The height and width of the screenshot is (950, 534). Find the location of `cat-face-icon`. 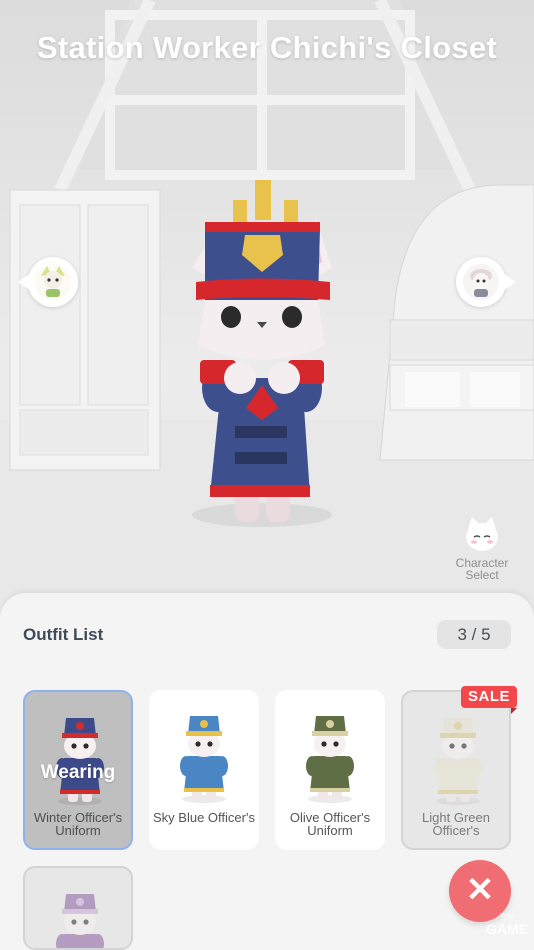

cat-face-icon is located at coordinates (482, 534).